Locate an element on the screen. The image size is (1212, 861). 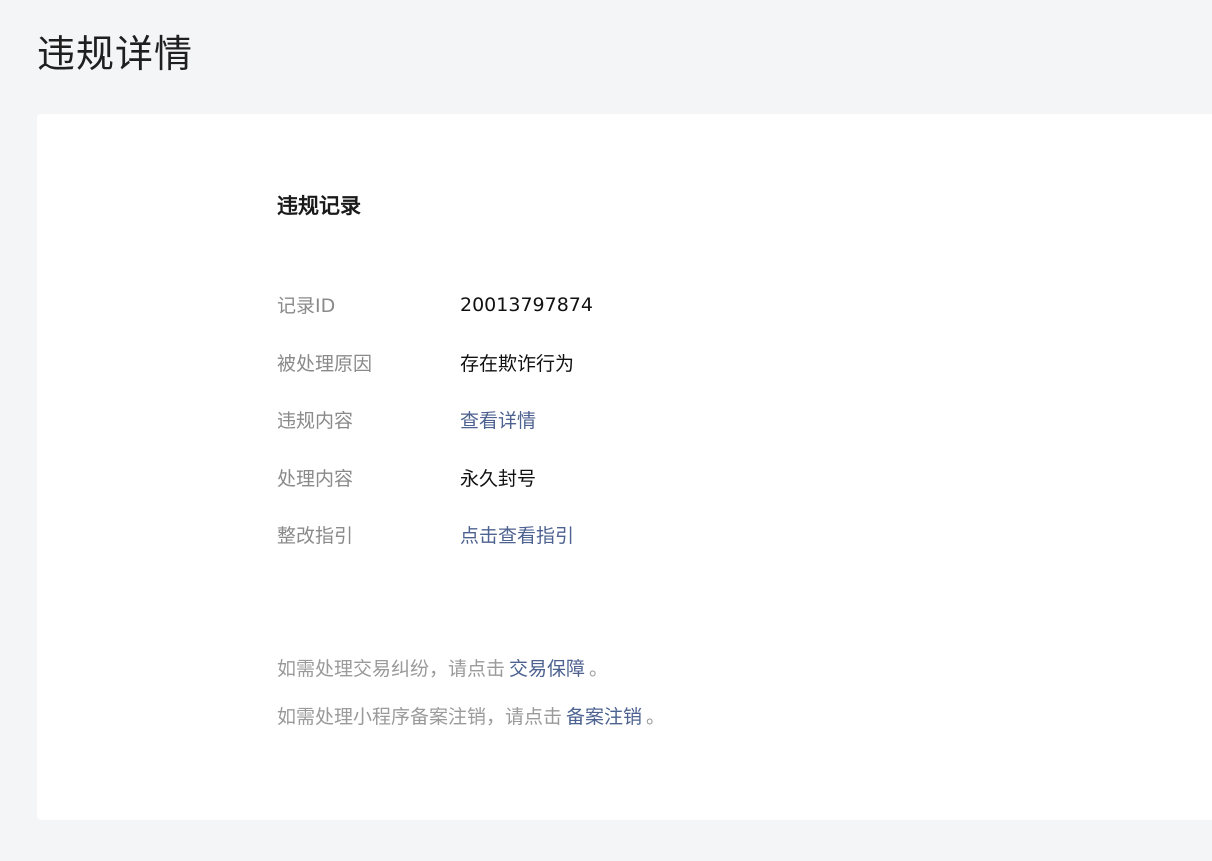
record-id-value: 20013797874 is located at coordinates (526, 304).